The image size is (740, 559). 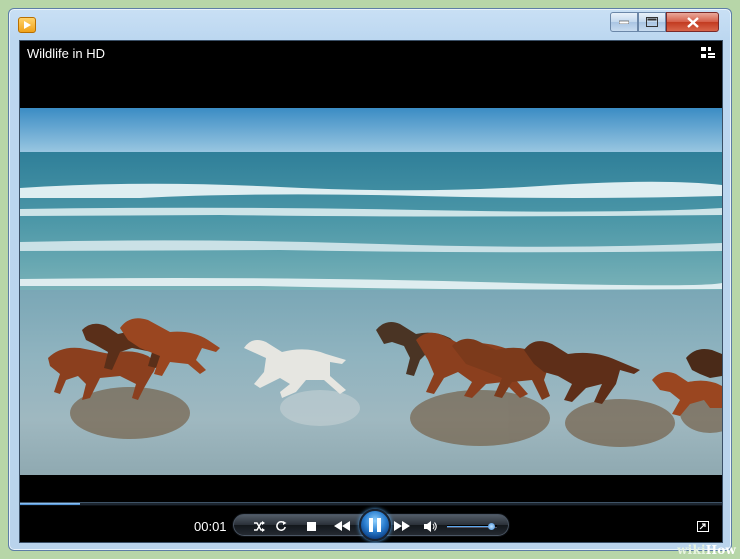 I want to click on previous-button, so click(x=342, y=526).